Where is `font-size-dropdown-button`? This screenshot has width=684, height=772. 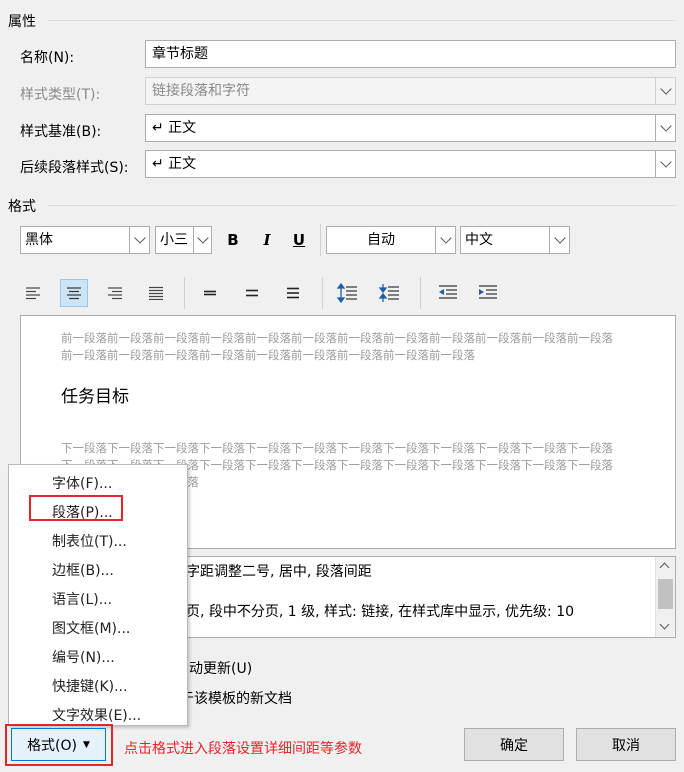 font-size-dropdown-button is located at coordinates (202, 240).